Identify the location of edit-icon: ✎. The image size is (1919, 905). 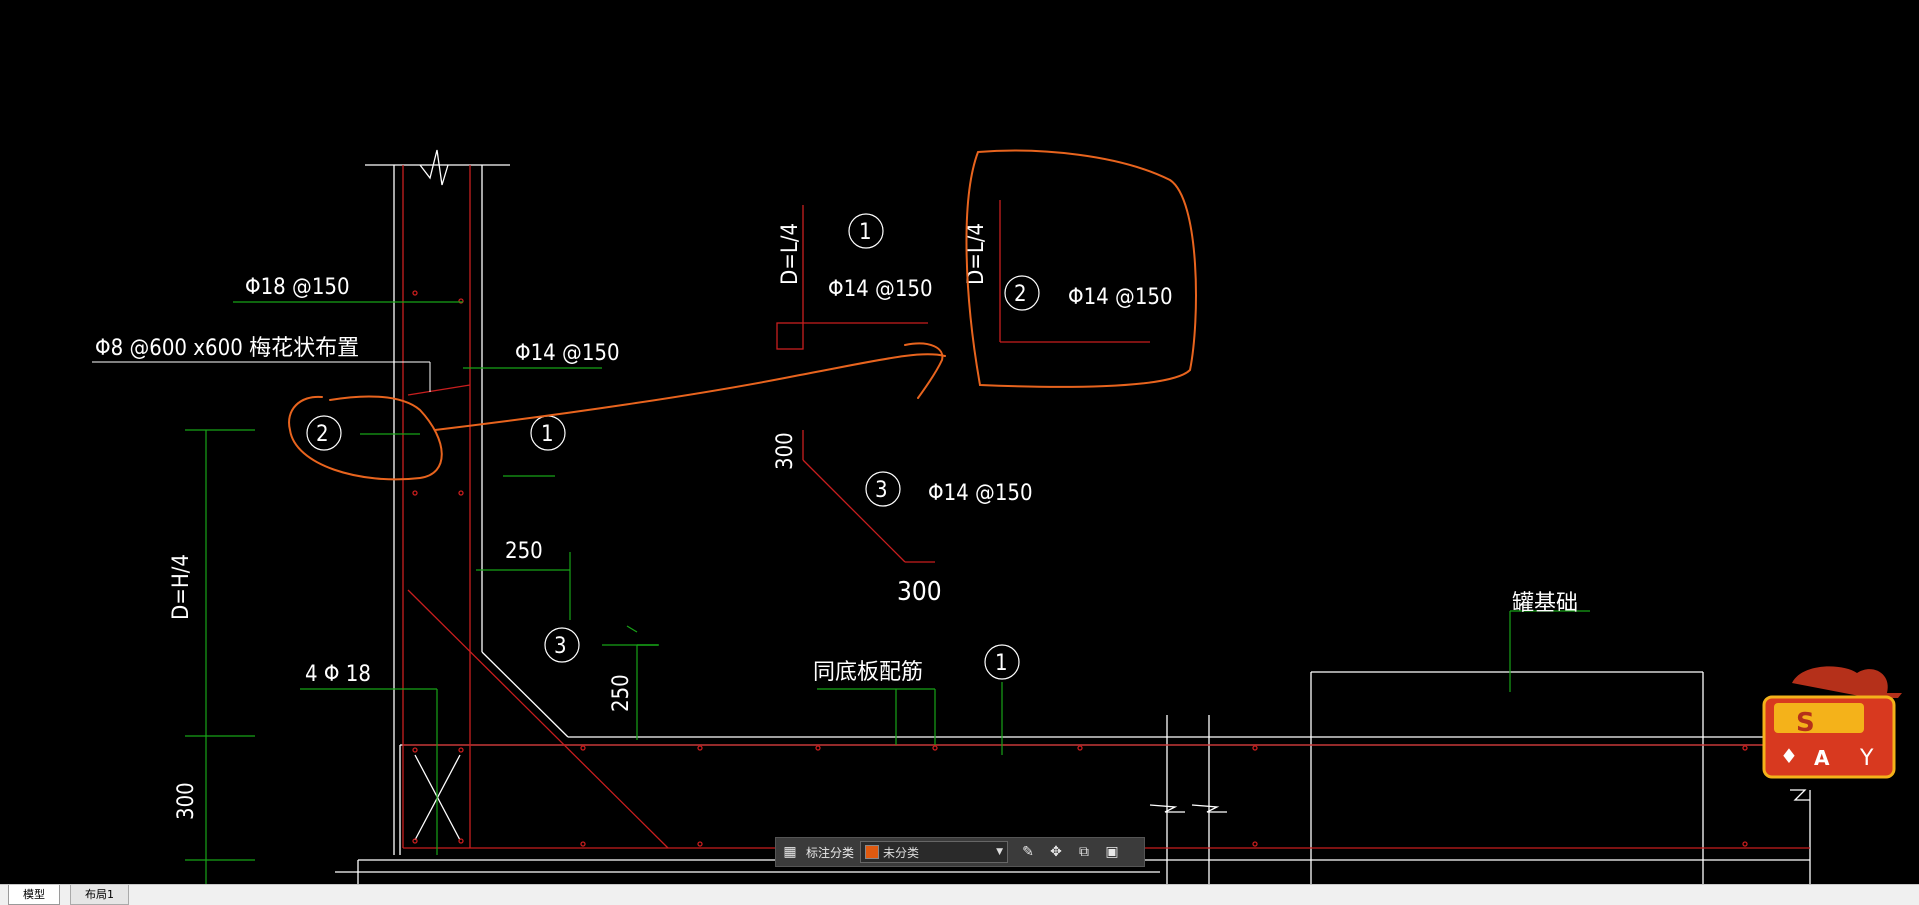
(1028, 852).